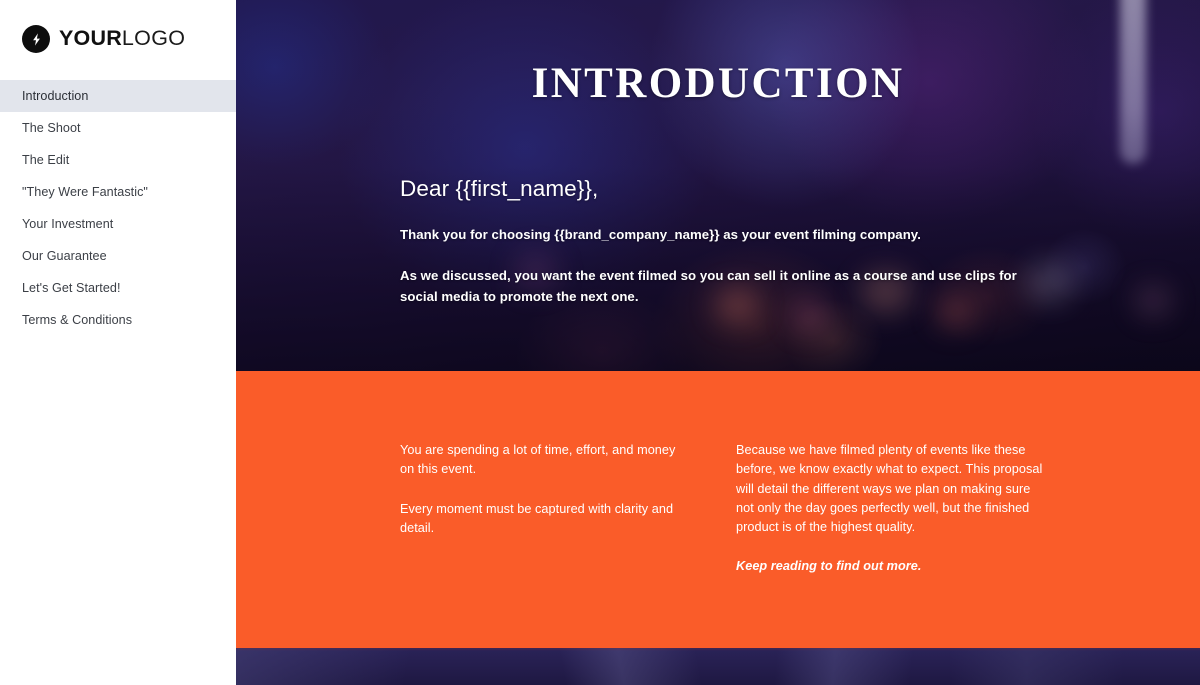 The width and height of the screenshot is (1200, 685). Describe the element at coordinates (118, 256) in the screenshot. I see `sidebar-item-our-guarantee: Our Guarantee` at that location.